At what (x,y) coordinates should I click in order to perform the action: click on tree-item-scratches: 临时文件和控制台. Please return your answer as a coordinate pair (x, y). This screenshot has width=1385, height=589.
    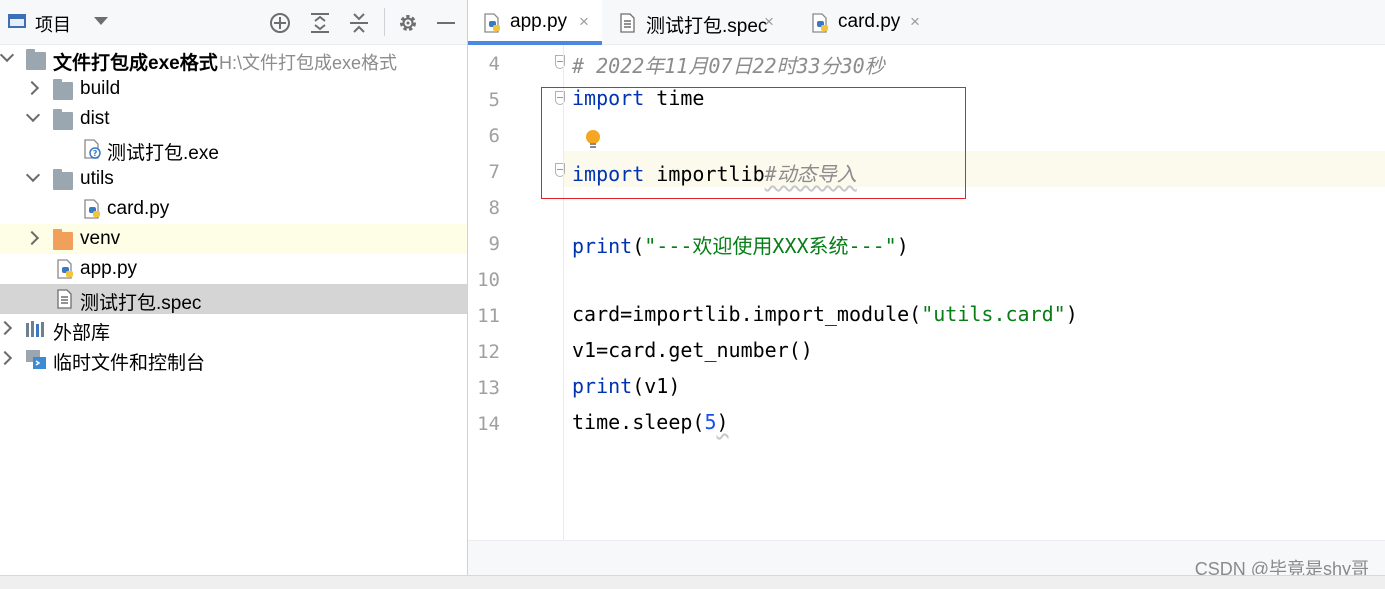
    Looking at the image, I should click on (233, 359).